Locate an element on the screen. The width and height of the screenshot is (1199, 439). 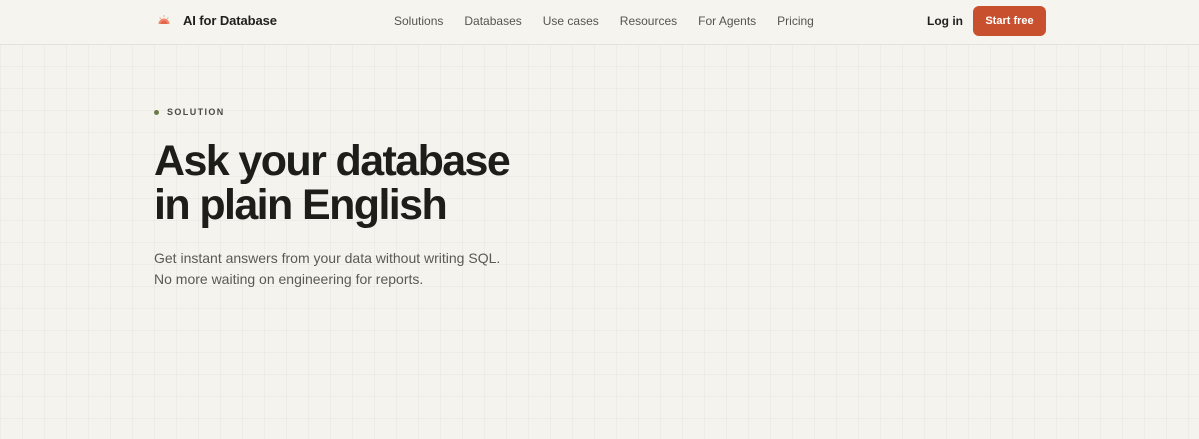
login-link: Log in is located at coordinates (945, 21).